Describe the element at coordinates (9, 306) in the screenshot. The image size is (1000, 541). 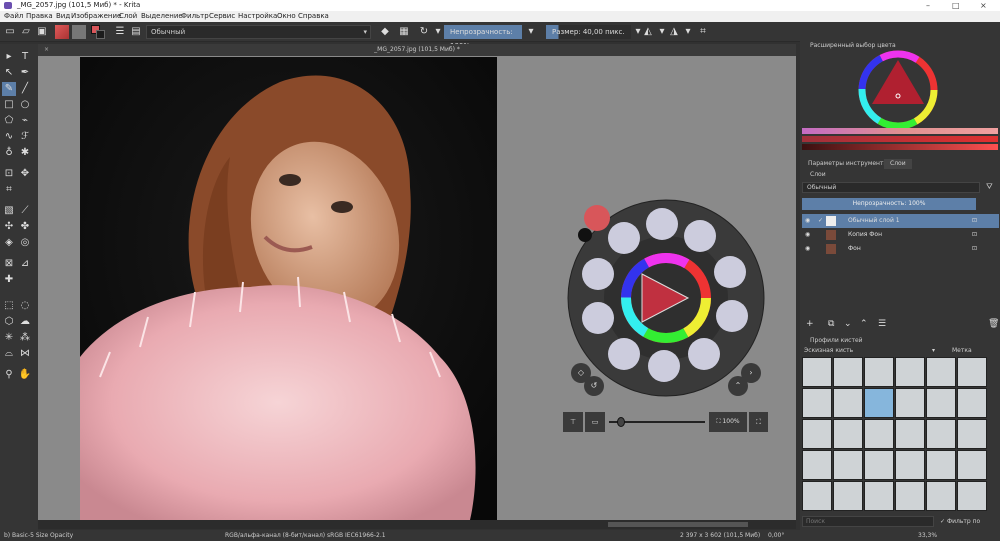
I see `rect-select-icon: ⬚` at that location.